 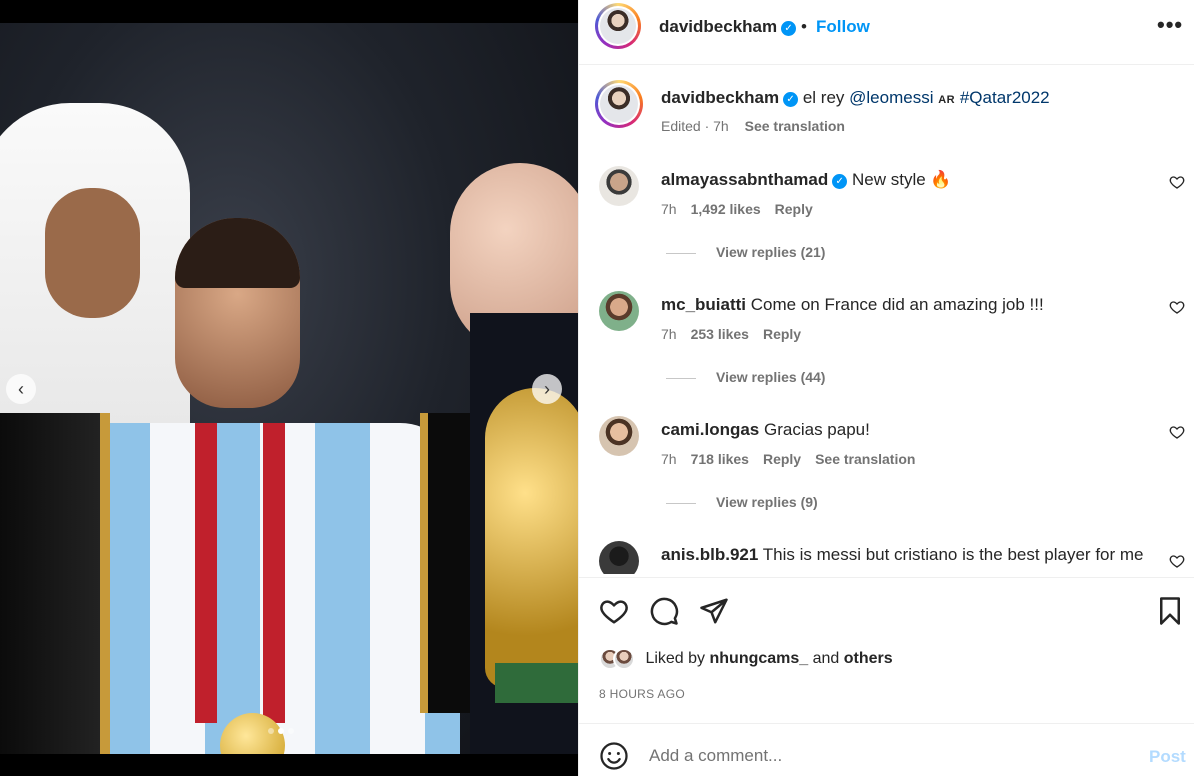 I want to click on comment-likes: 253 likes, so click(x=720, y=334).